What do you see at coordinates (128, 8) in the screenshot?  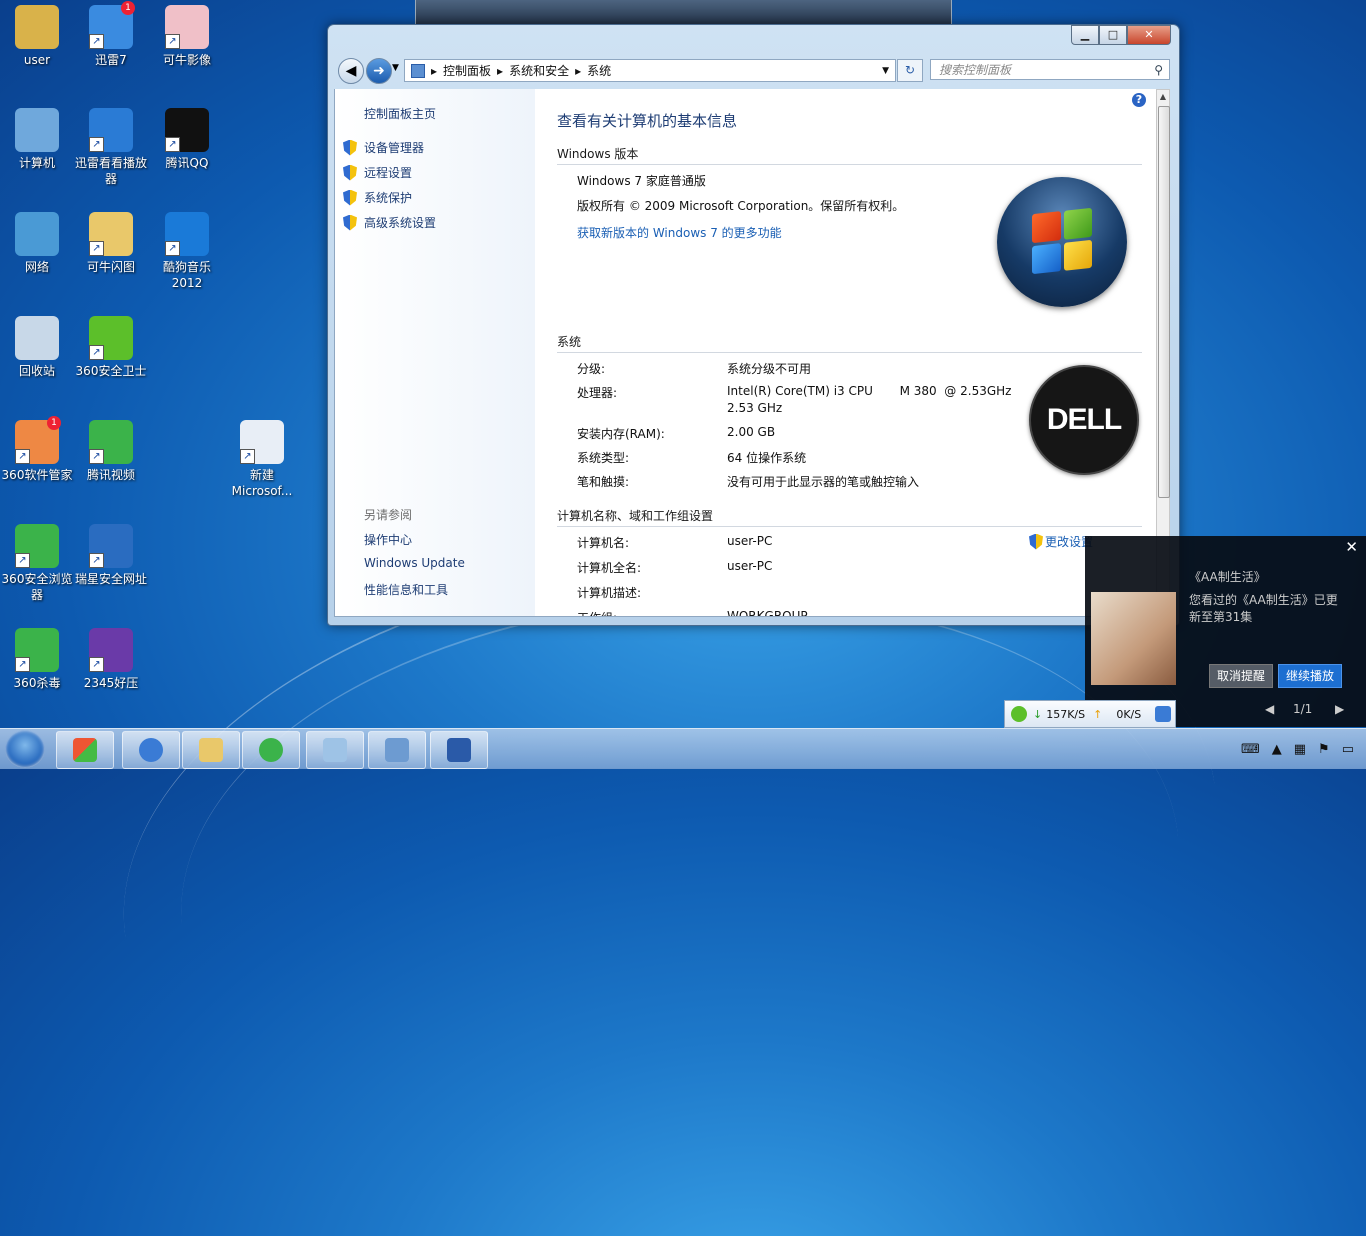 I see `notification-badge: 1` at bounding box center [128, 8].